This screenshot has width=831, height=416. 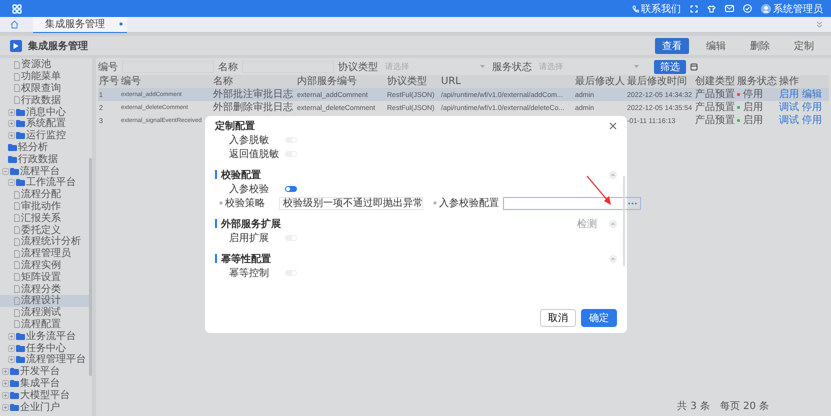 I want to click on tree-item: 委托定义, so click(x=44, y=230).